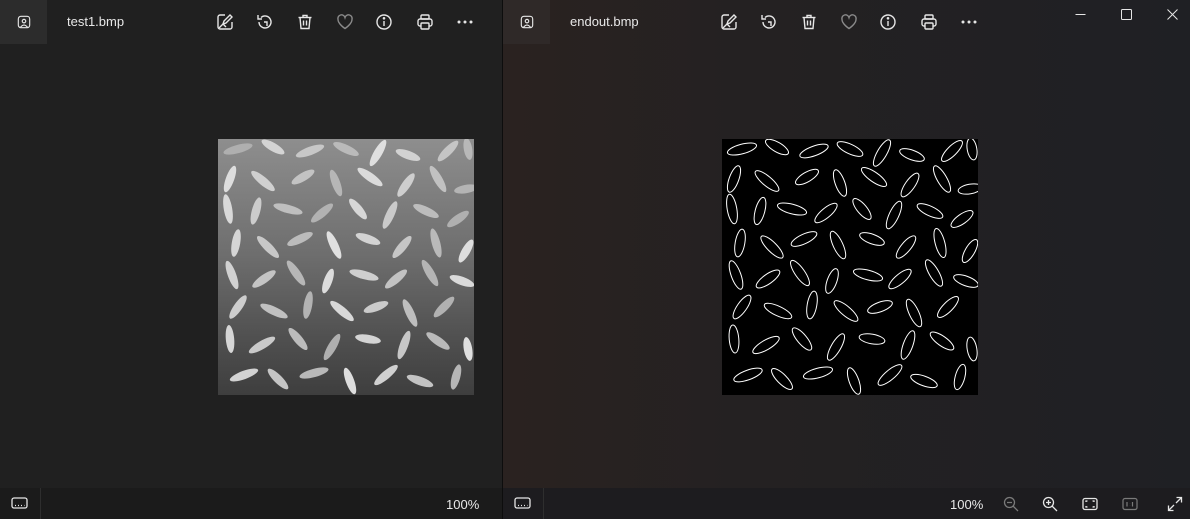 The width and height of the screenshot is (1190, 519). I want to click on title-bar: test1.bmp, so click(251, 22).